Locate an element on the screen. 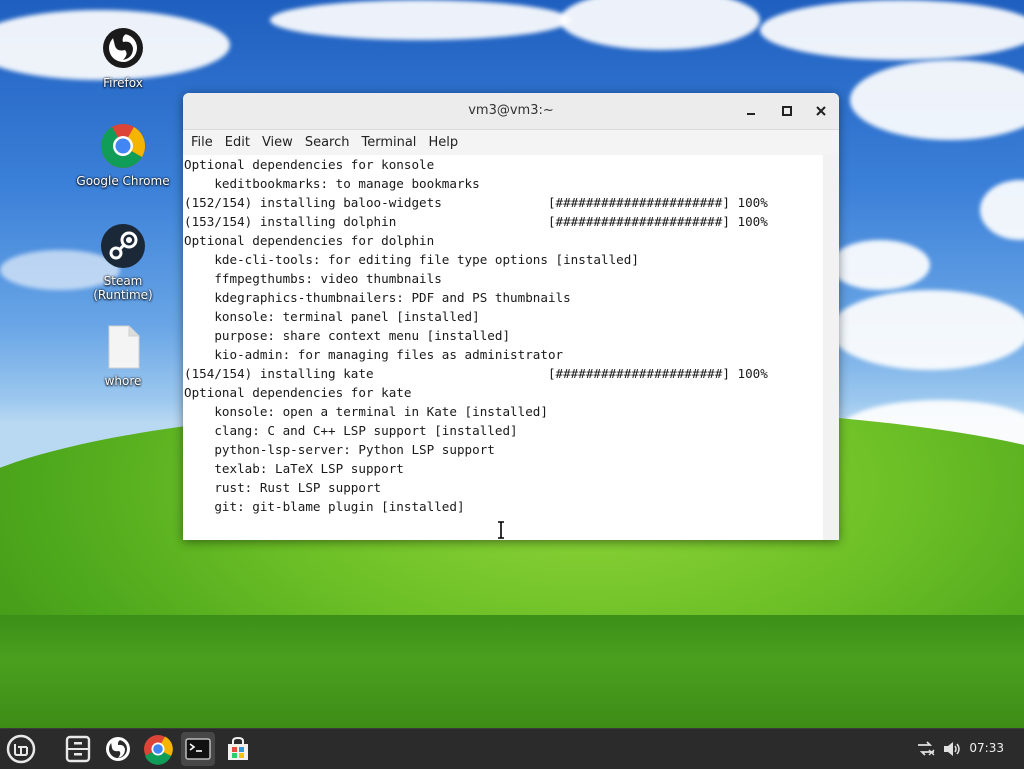 The image size is (1024, 770). desktop-icon-file: whore is located at coordinates (123, 355).